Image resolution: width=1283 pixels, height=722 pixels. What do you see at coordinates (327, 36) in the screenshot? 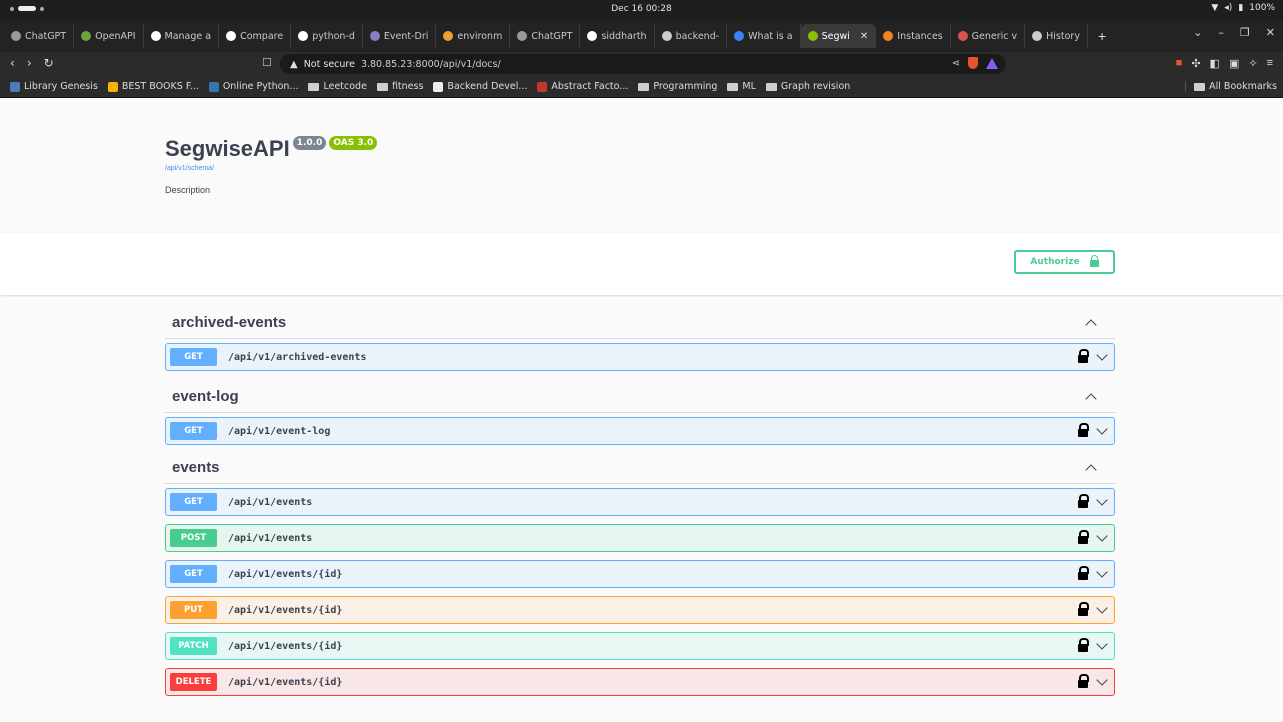
I see `browser-tab: python-d` at bounding box center [327, 36].